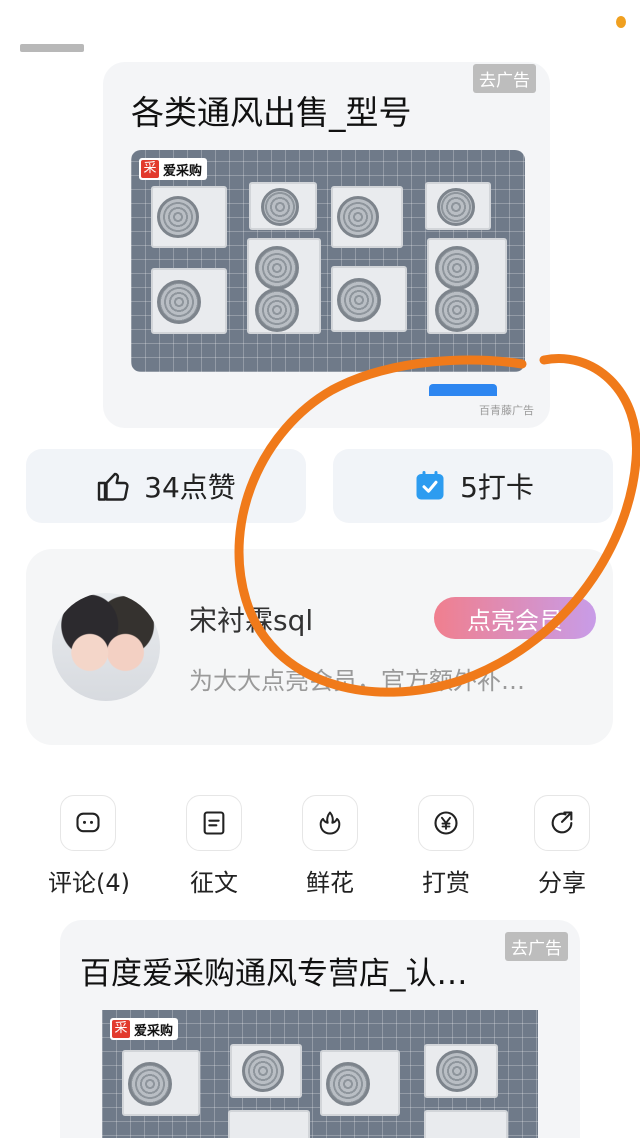  I want to click on vip-button: 点亮会员, so click(515, 618).